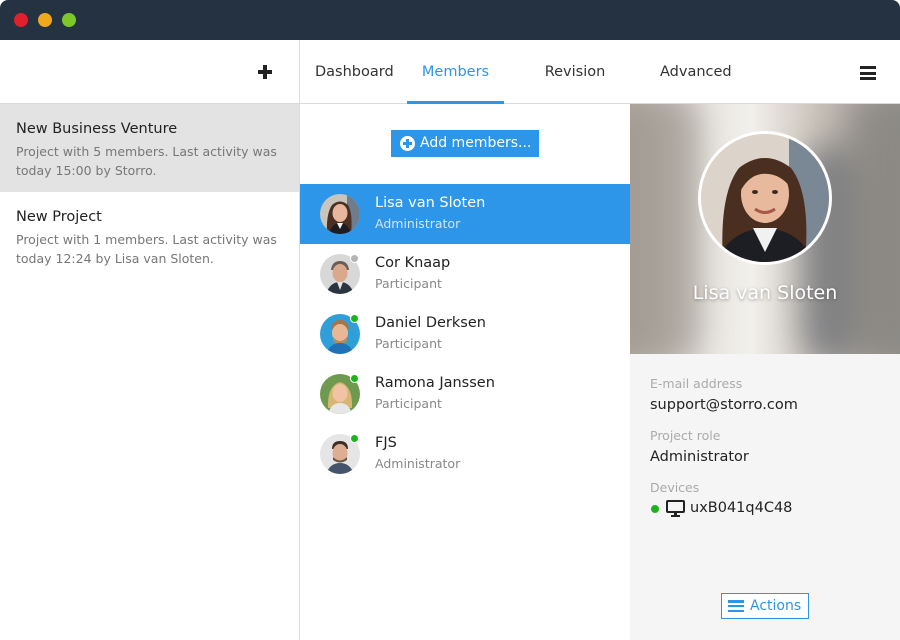 Image resolution: width=900 pixels, height=640 pixels. I want to click on member-name: Daniel Derksen, so click(430, 323).